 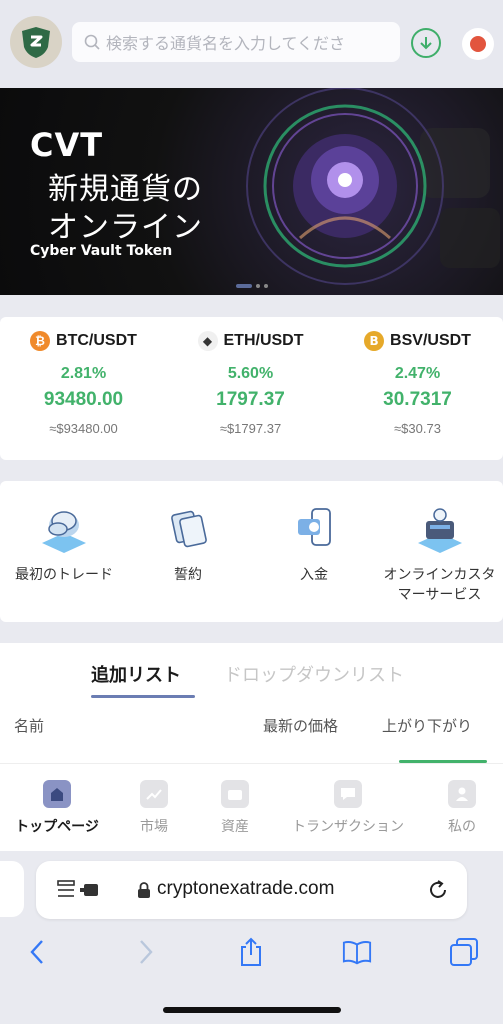 I want to click on chevron-right-icon, so click(x=146, y=952).